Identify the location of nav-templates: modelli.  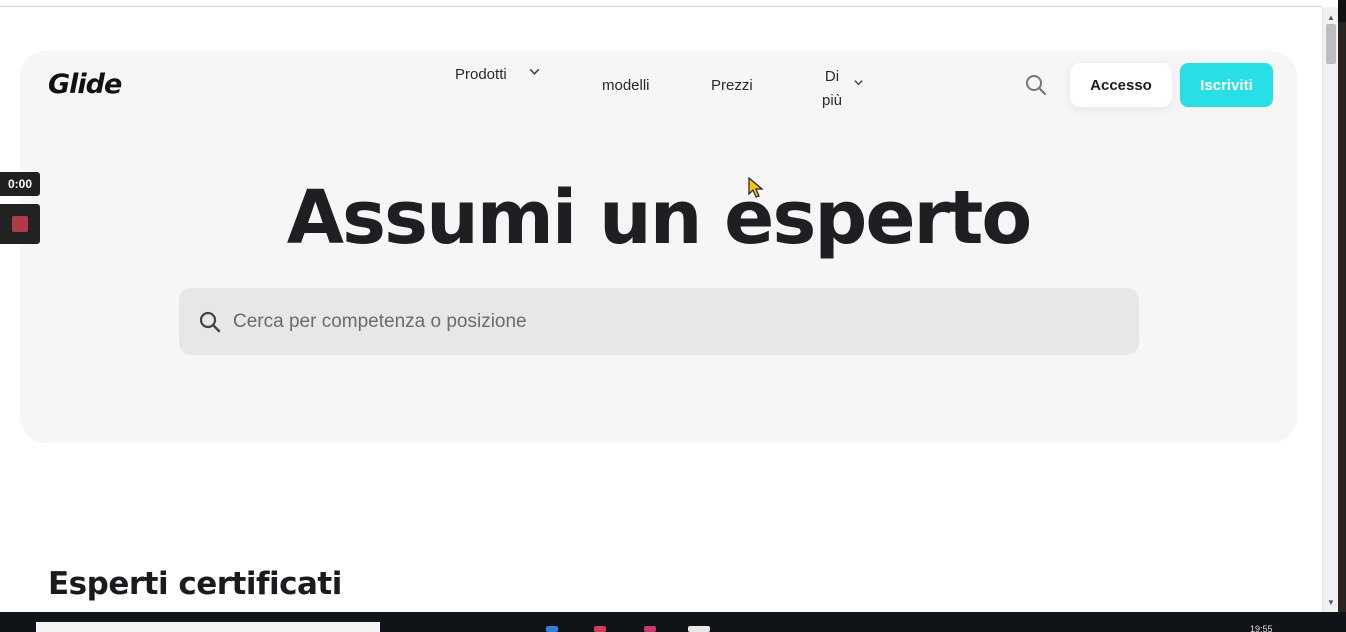
(626, 85).